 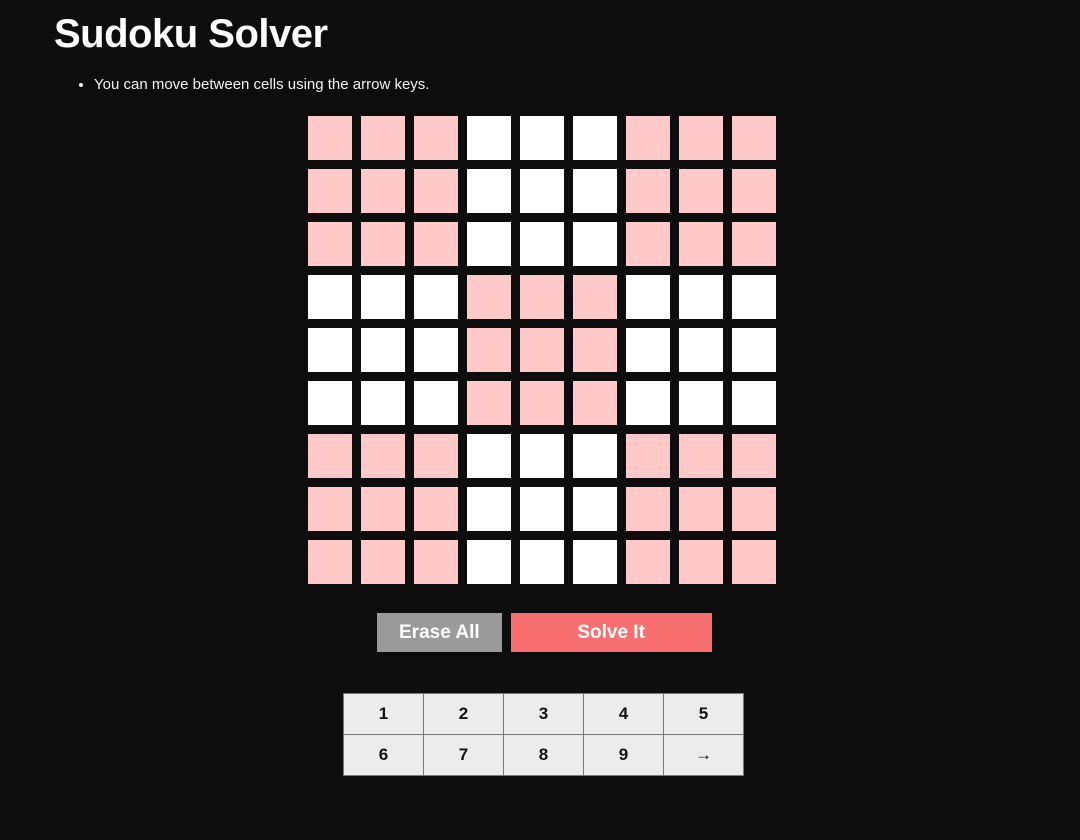 What do you see at coordinates (648, 456) in the screenshot?
I see `sudoku-cell-r7-c7` at bounding box center [648, 456].